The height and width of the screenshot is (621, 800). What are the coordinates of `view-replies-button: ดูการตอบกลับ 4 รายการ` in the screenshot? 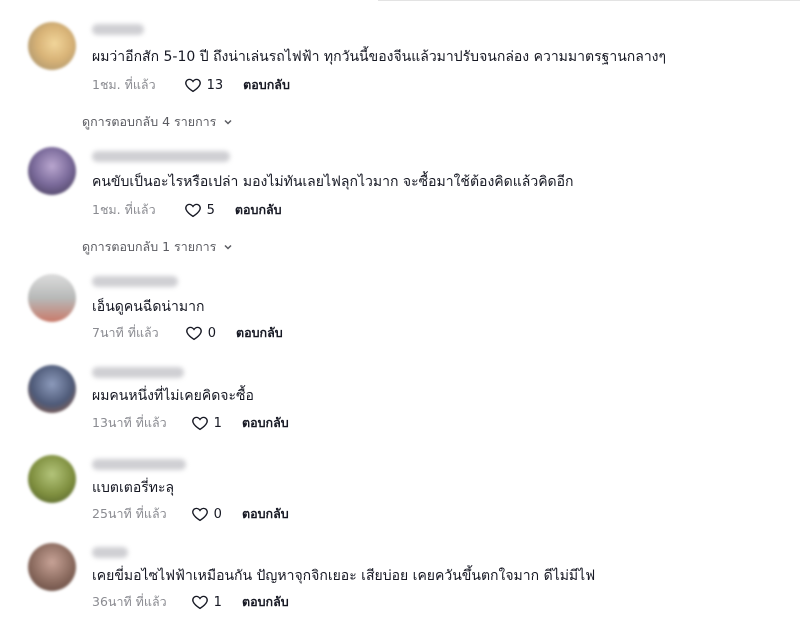 It's located at (158, 122).